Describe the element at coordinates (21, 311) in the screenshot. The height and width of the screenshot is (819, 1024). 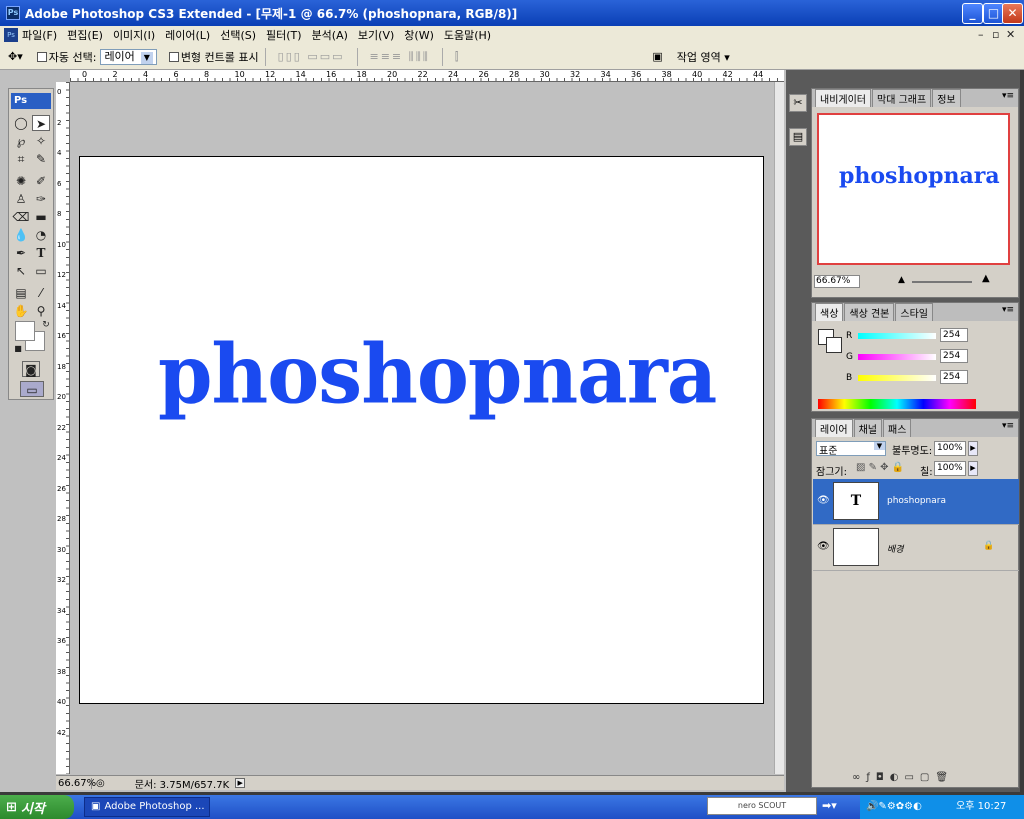
I see `hand-tool-icon: ✋` at that location.